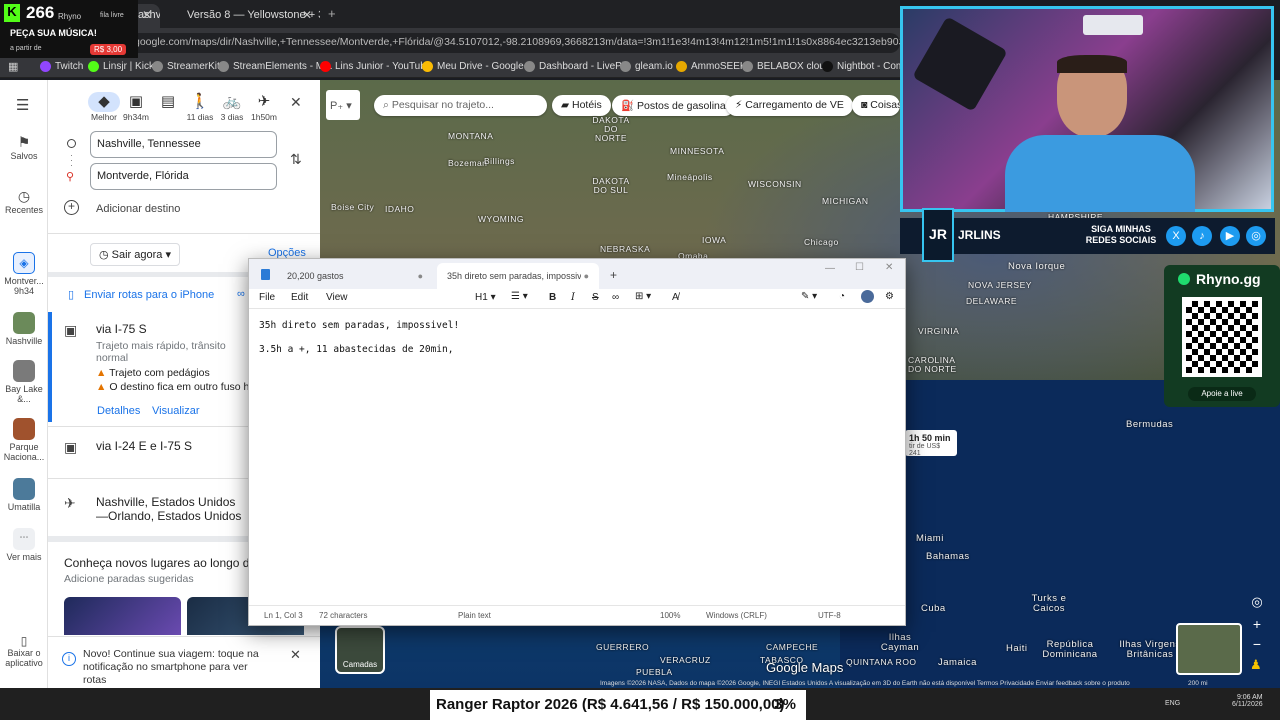 The image size is (1280, 720). What do you see at coordinates (576, 66) in the screenshot?
I see `bookmark-livepix: Dashboard - LivePix` at bounding box center [576, 66].